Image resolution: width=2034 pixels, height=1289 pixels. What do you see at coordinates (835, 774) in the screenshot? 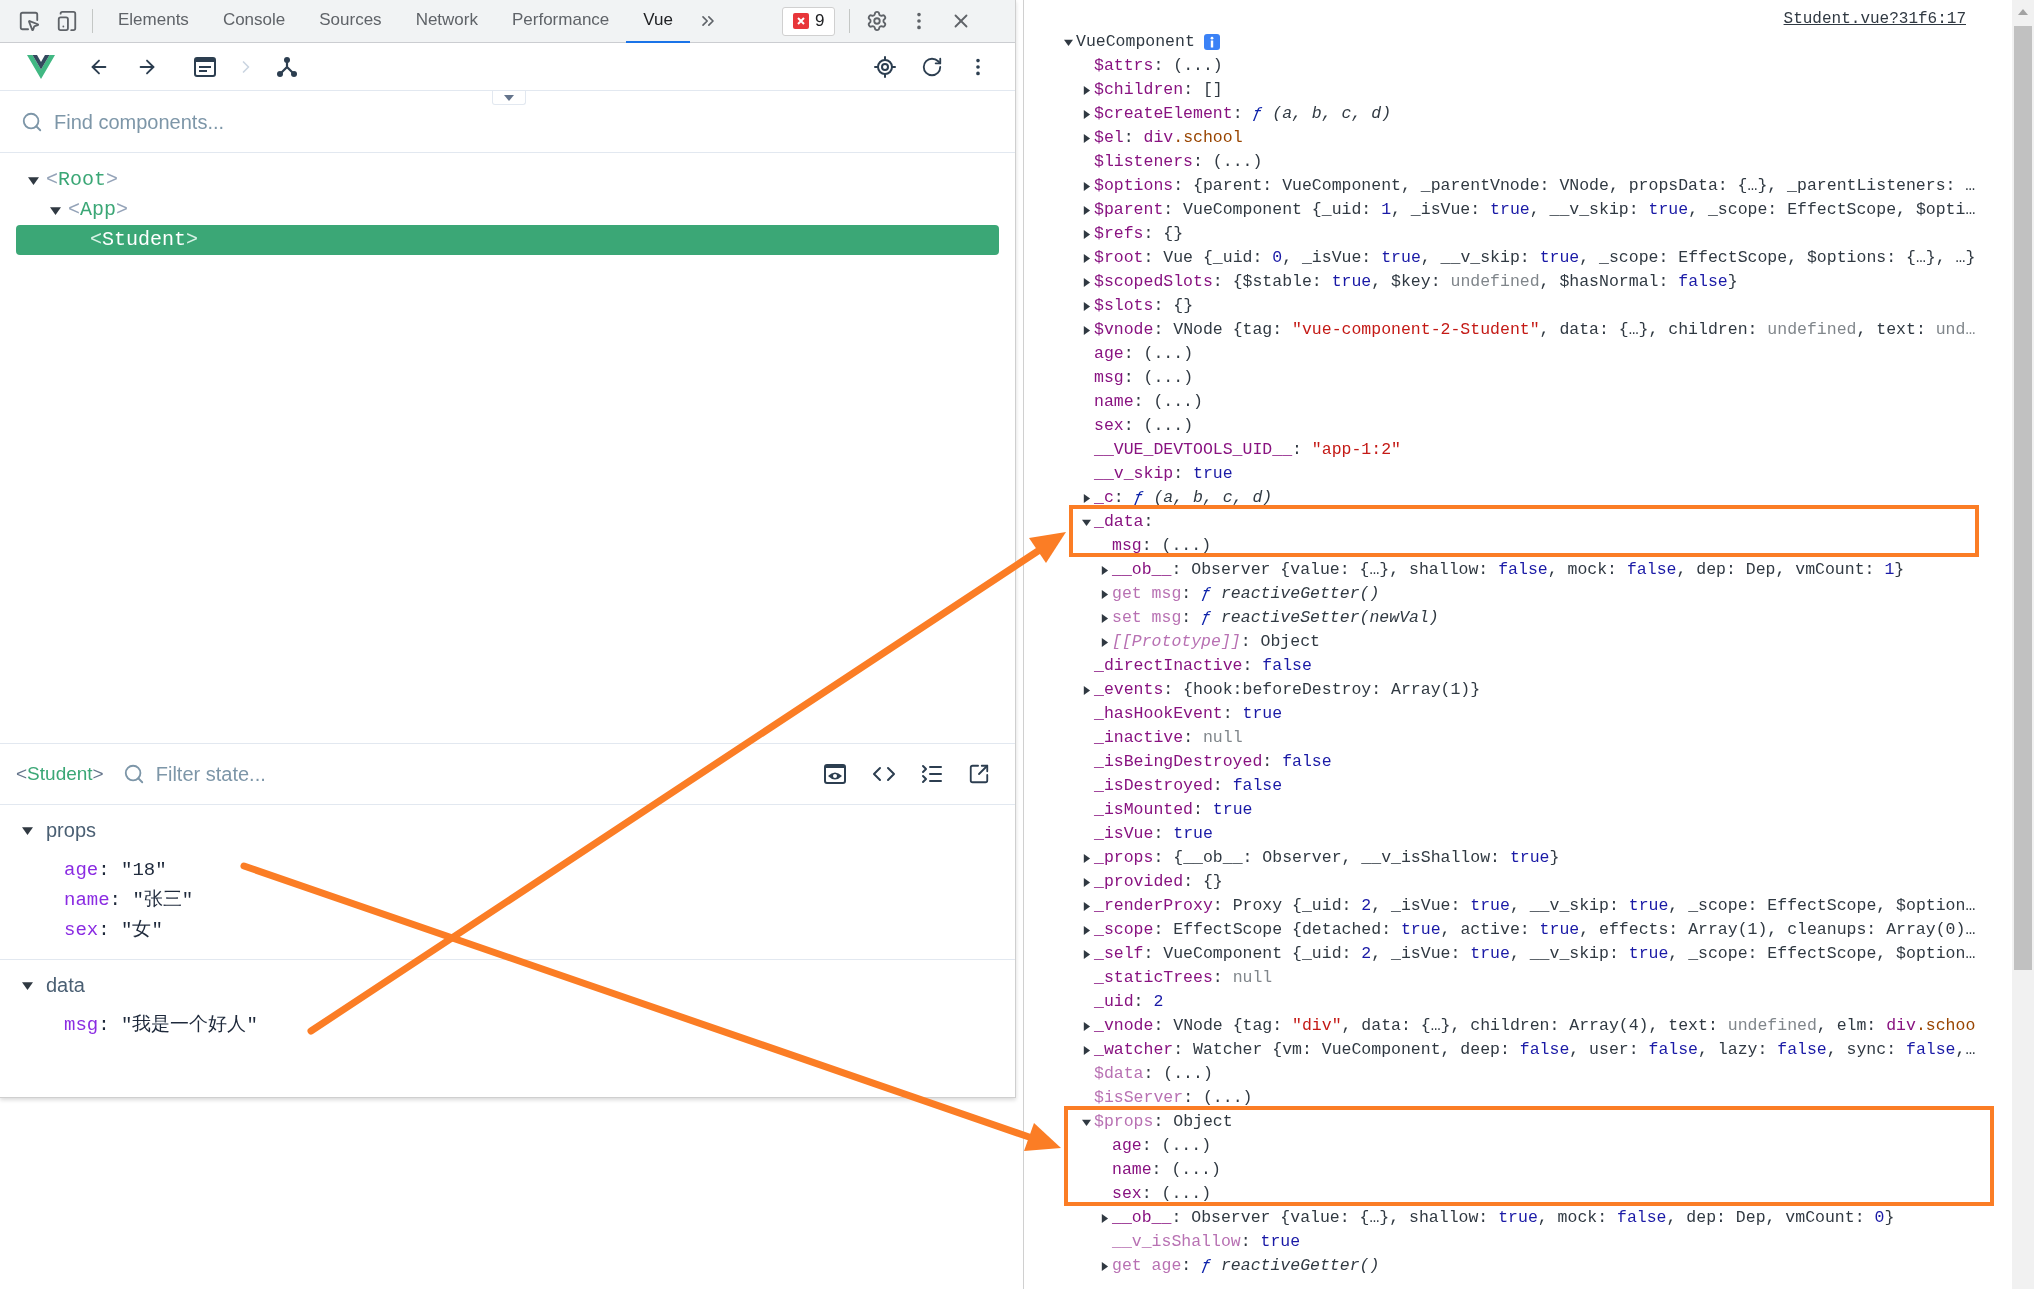
I see `eye-icon` at bounding box center [835, 774].